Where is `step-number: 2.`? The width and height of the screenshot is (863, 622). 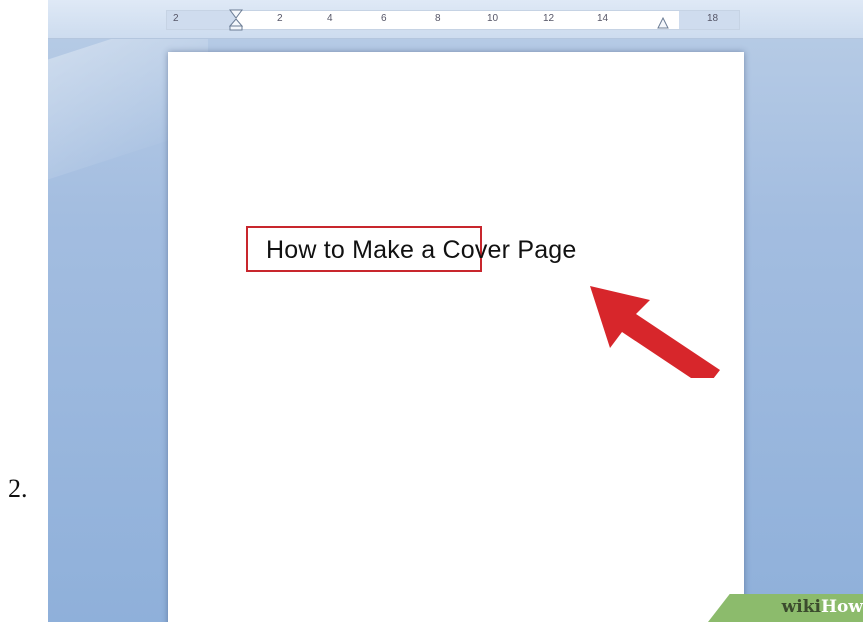
step-number: 2. is located at coordinates (18, 488).